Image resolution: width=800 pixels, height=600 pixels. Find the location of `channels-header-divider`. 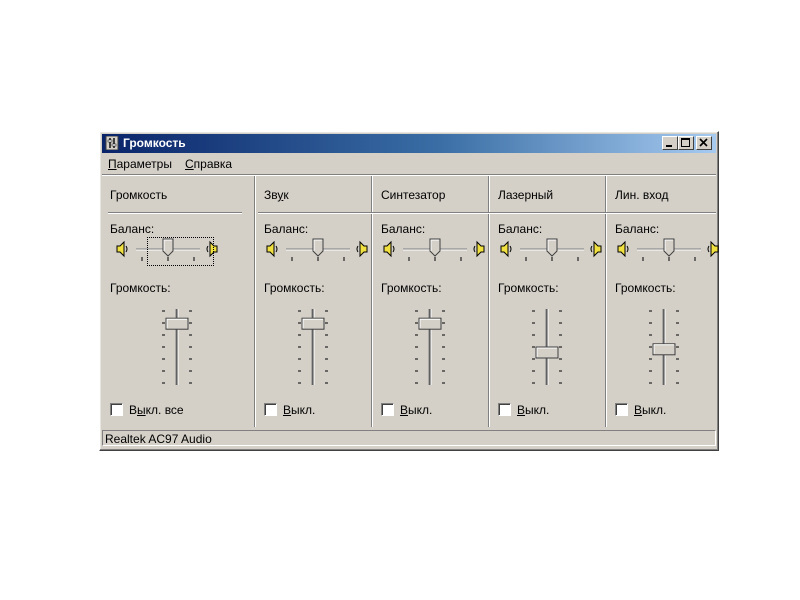

channels-header-divider is located at coordinates (487, 213).